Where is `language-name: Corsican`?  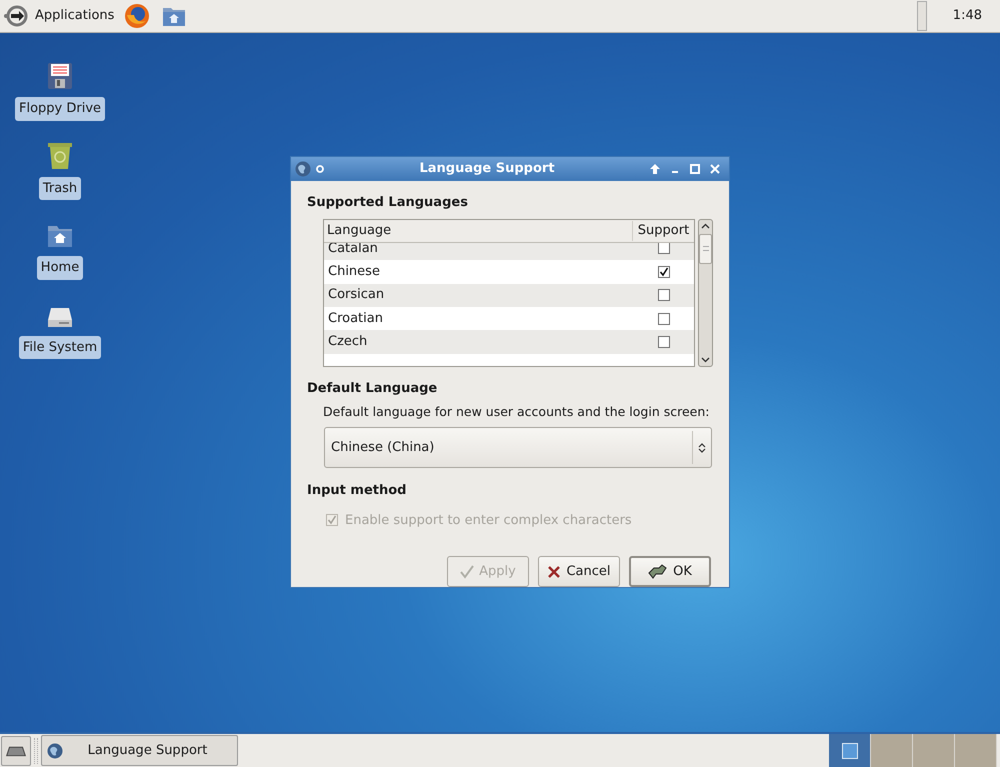
language-name: Corsican is located at coordinates (356, 295).